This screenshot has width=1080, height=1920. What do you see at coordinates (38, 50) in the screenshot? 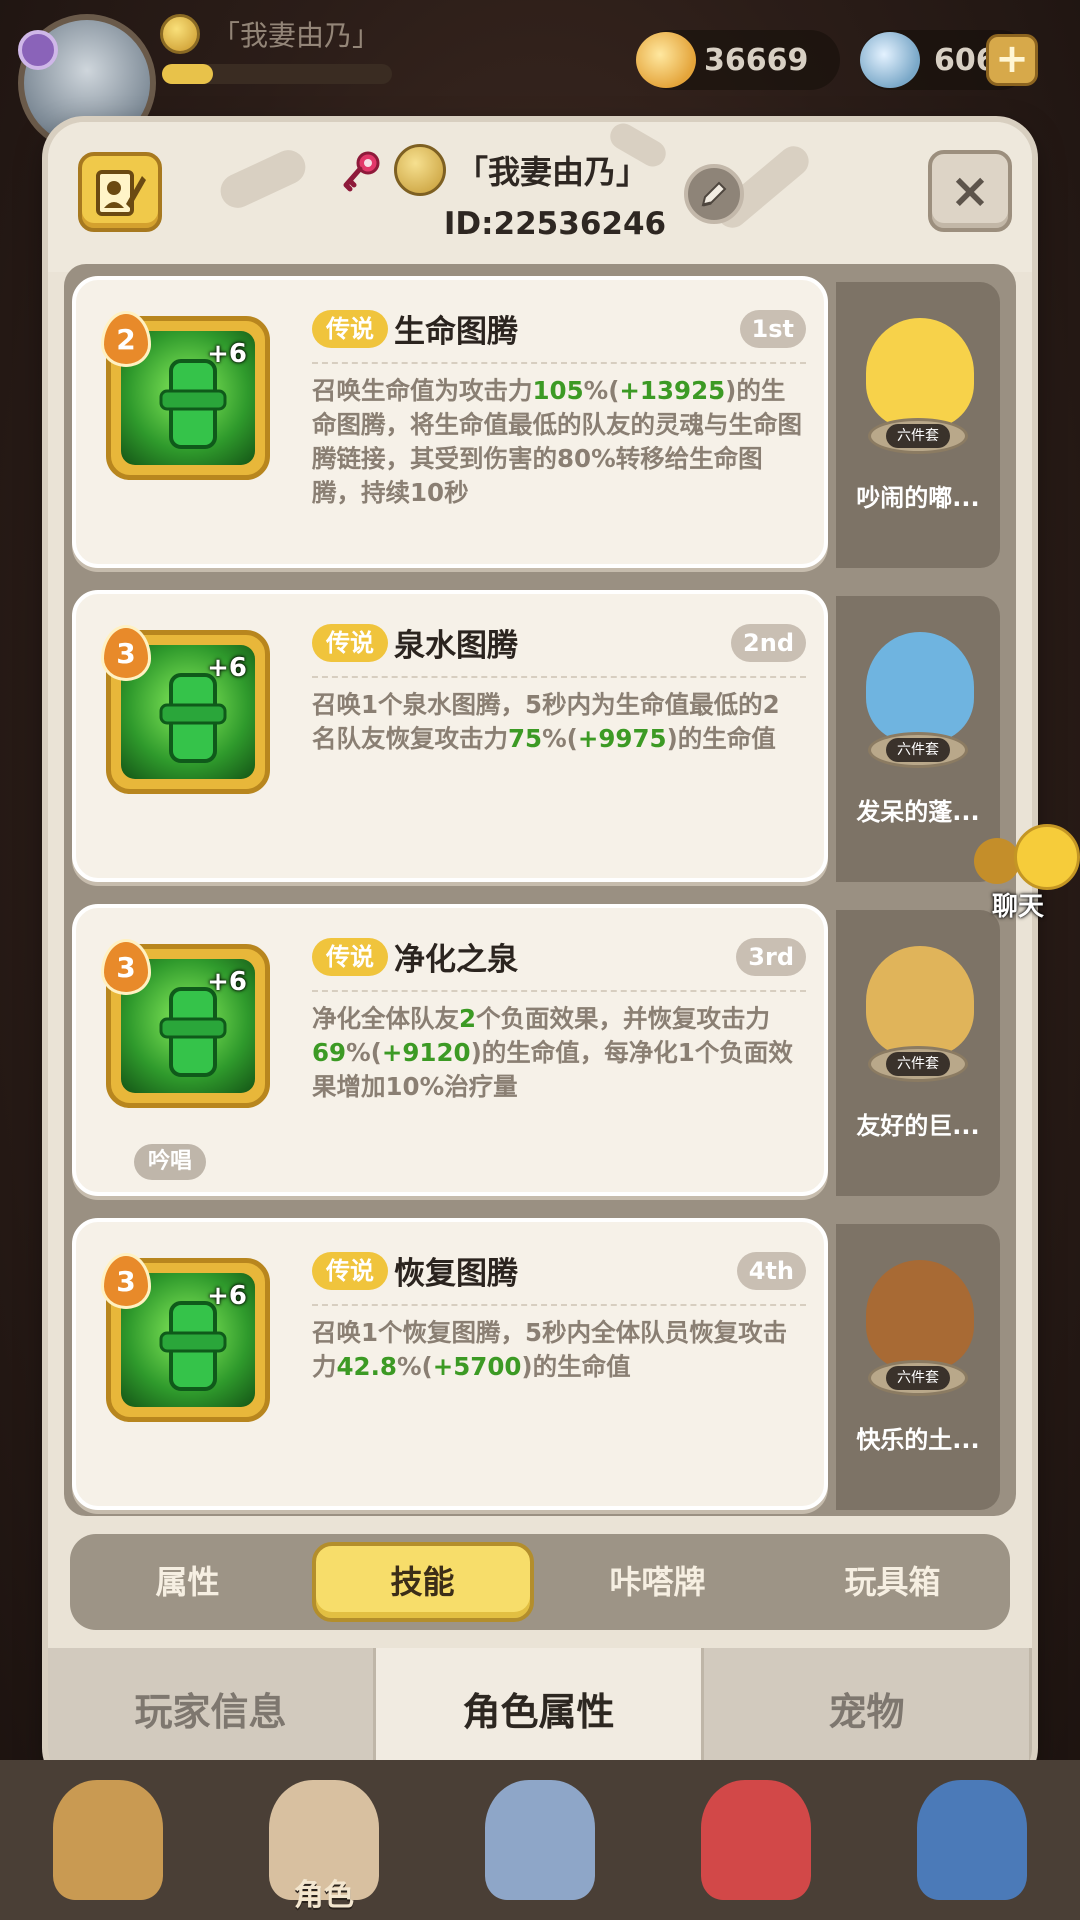
I see `avatar-badge-icon` at bounding box center [38, 50].